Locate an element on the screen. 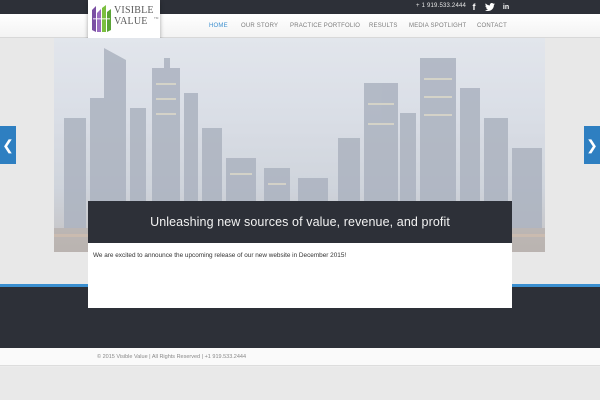 The image size is (600, 400). nav-practice-portfolio: PRACTICE PORTFOLIO is located at coordinates (325, 26).